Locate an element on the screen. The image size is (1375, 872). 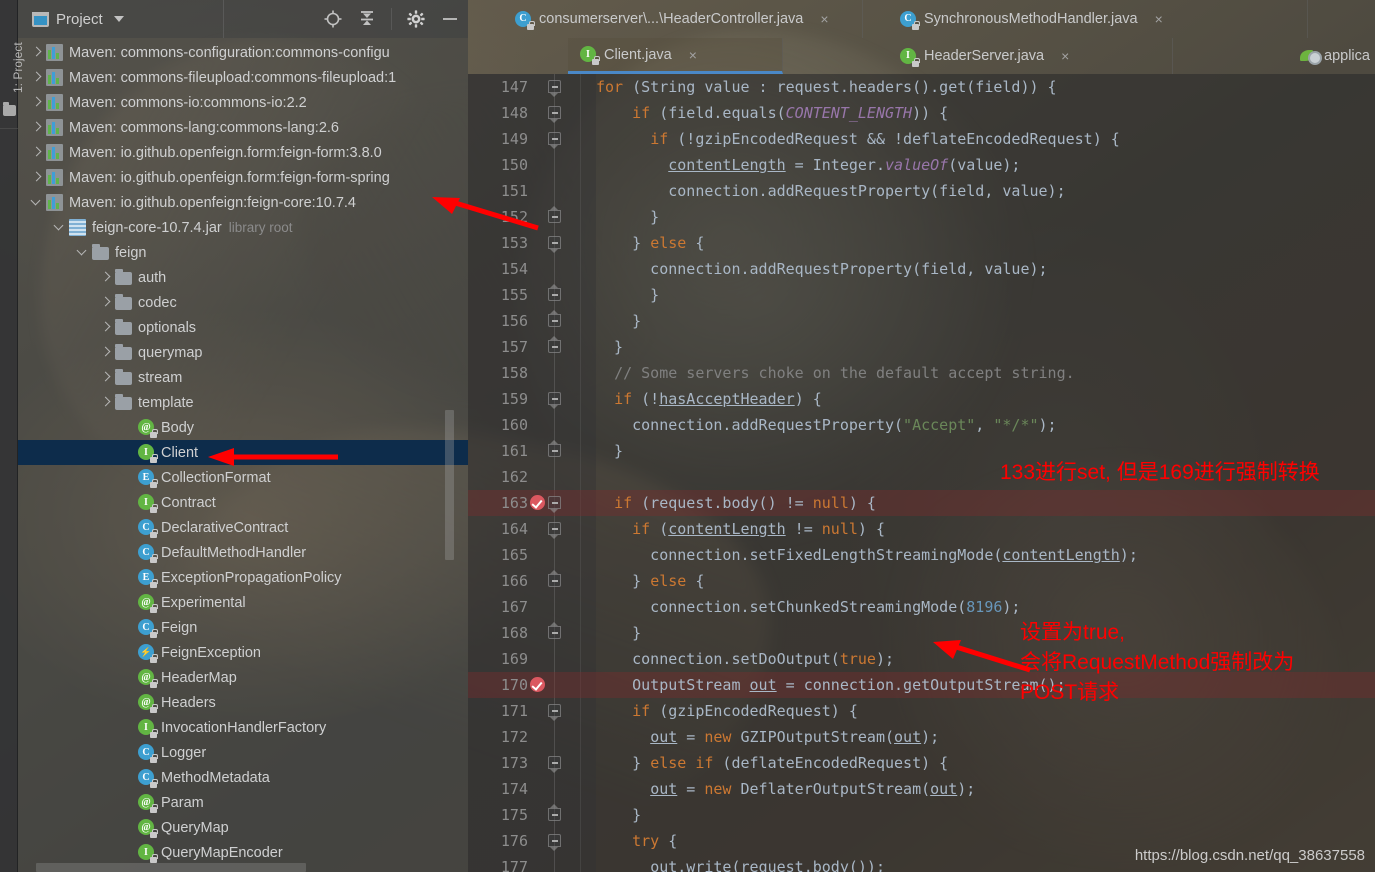
tree-item: auth is located at coordinates (243, 277).